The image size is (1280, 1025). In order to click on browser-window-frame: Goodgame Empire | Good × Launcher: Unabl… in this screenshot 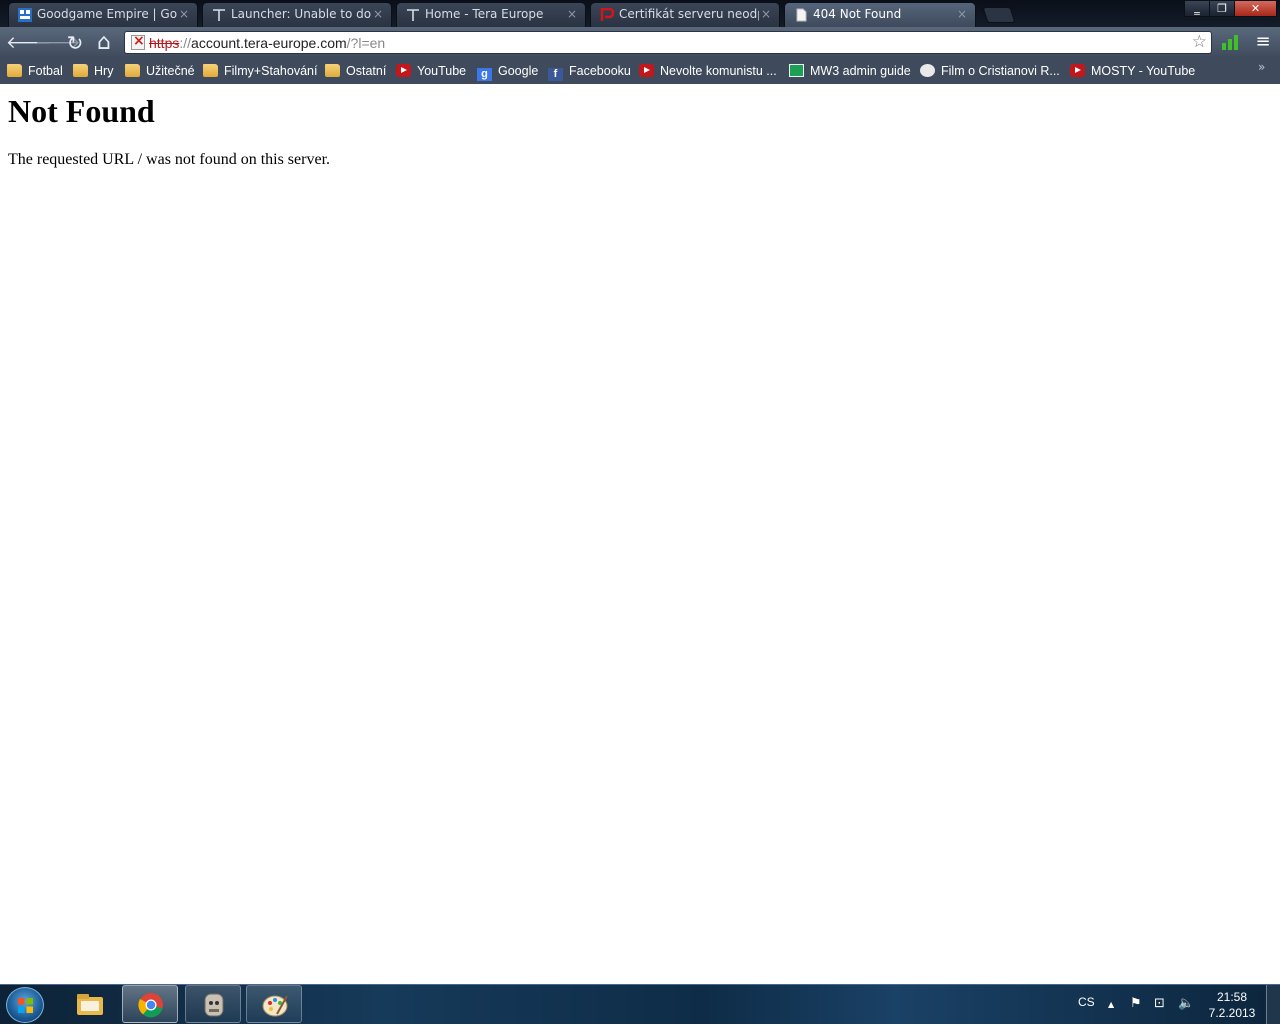, I will do `click(640, 42)`.